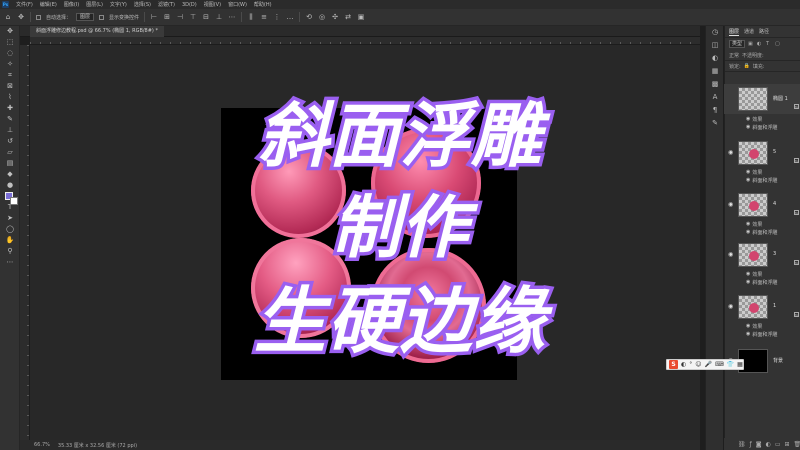 The image size is (800, 450). Describe the element at coordinates (102, 17) in the screenshot. I see `show-transform-checkbox` at that location.